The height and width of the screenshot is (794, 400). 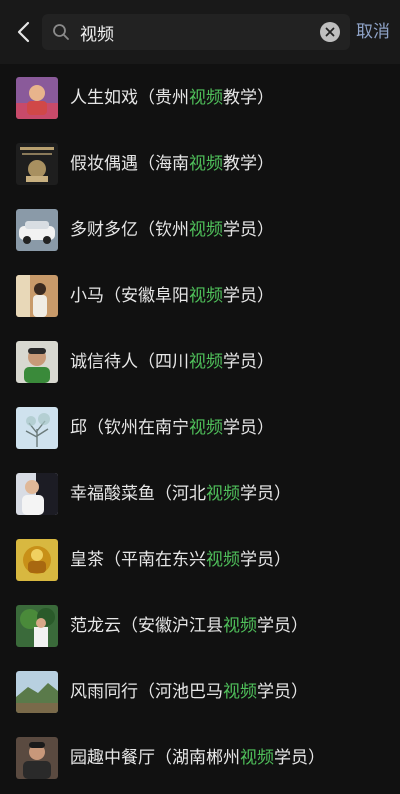 I want to click on result-title: 范龙云（安徽沪江县视频学员）, so click(x=189, y=626).